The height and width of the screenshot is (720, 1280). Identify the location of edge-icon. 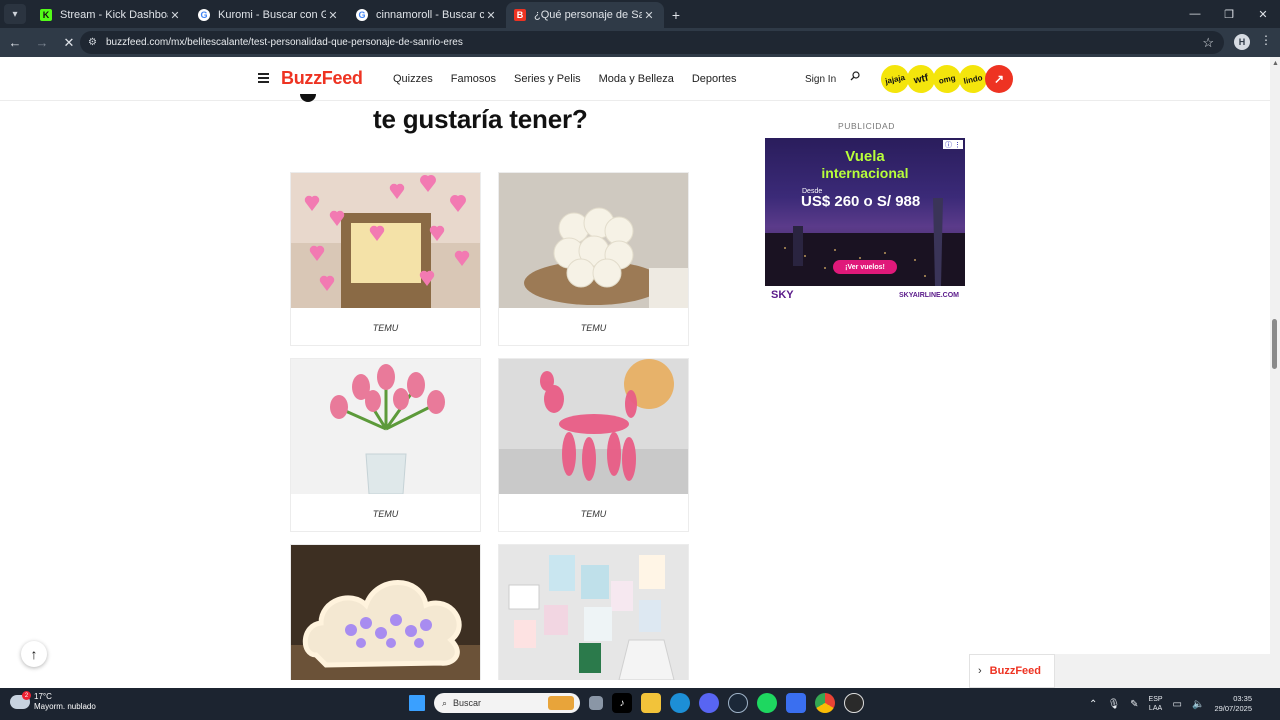
(680, 703).